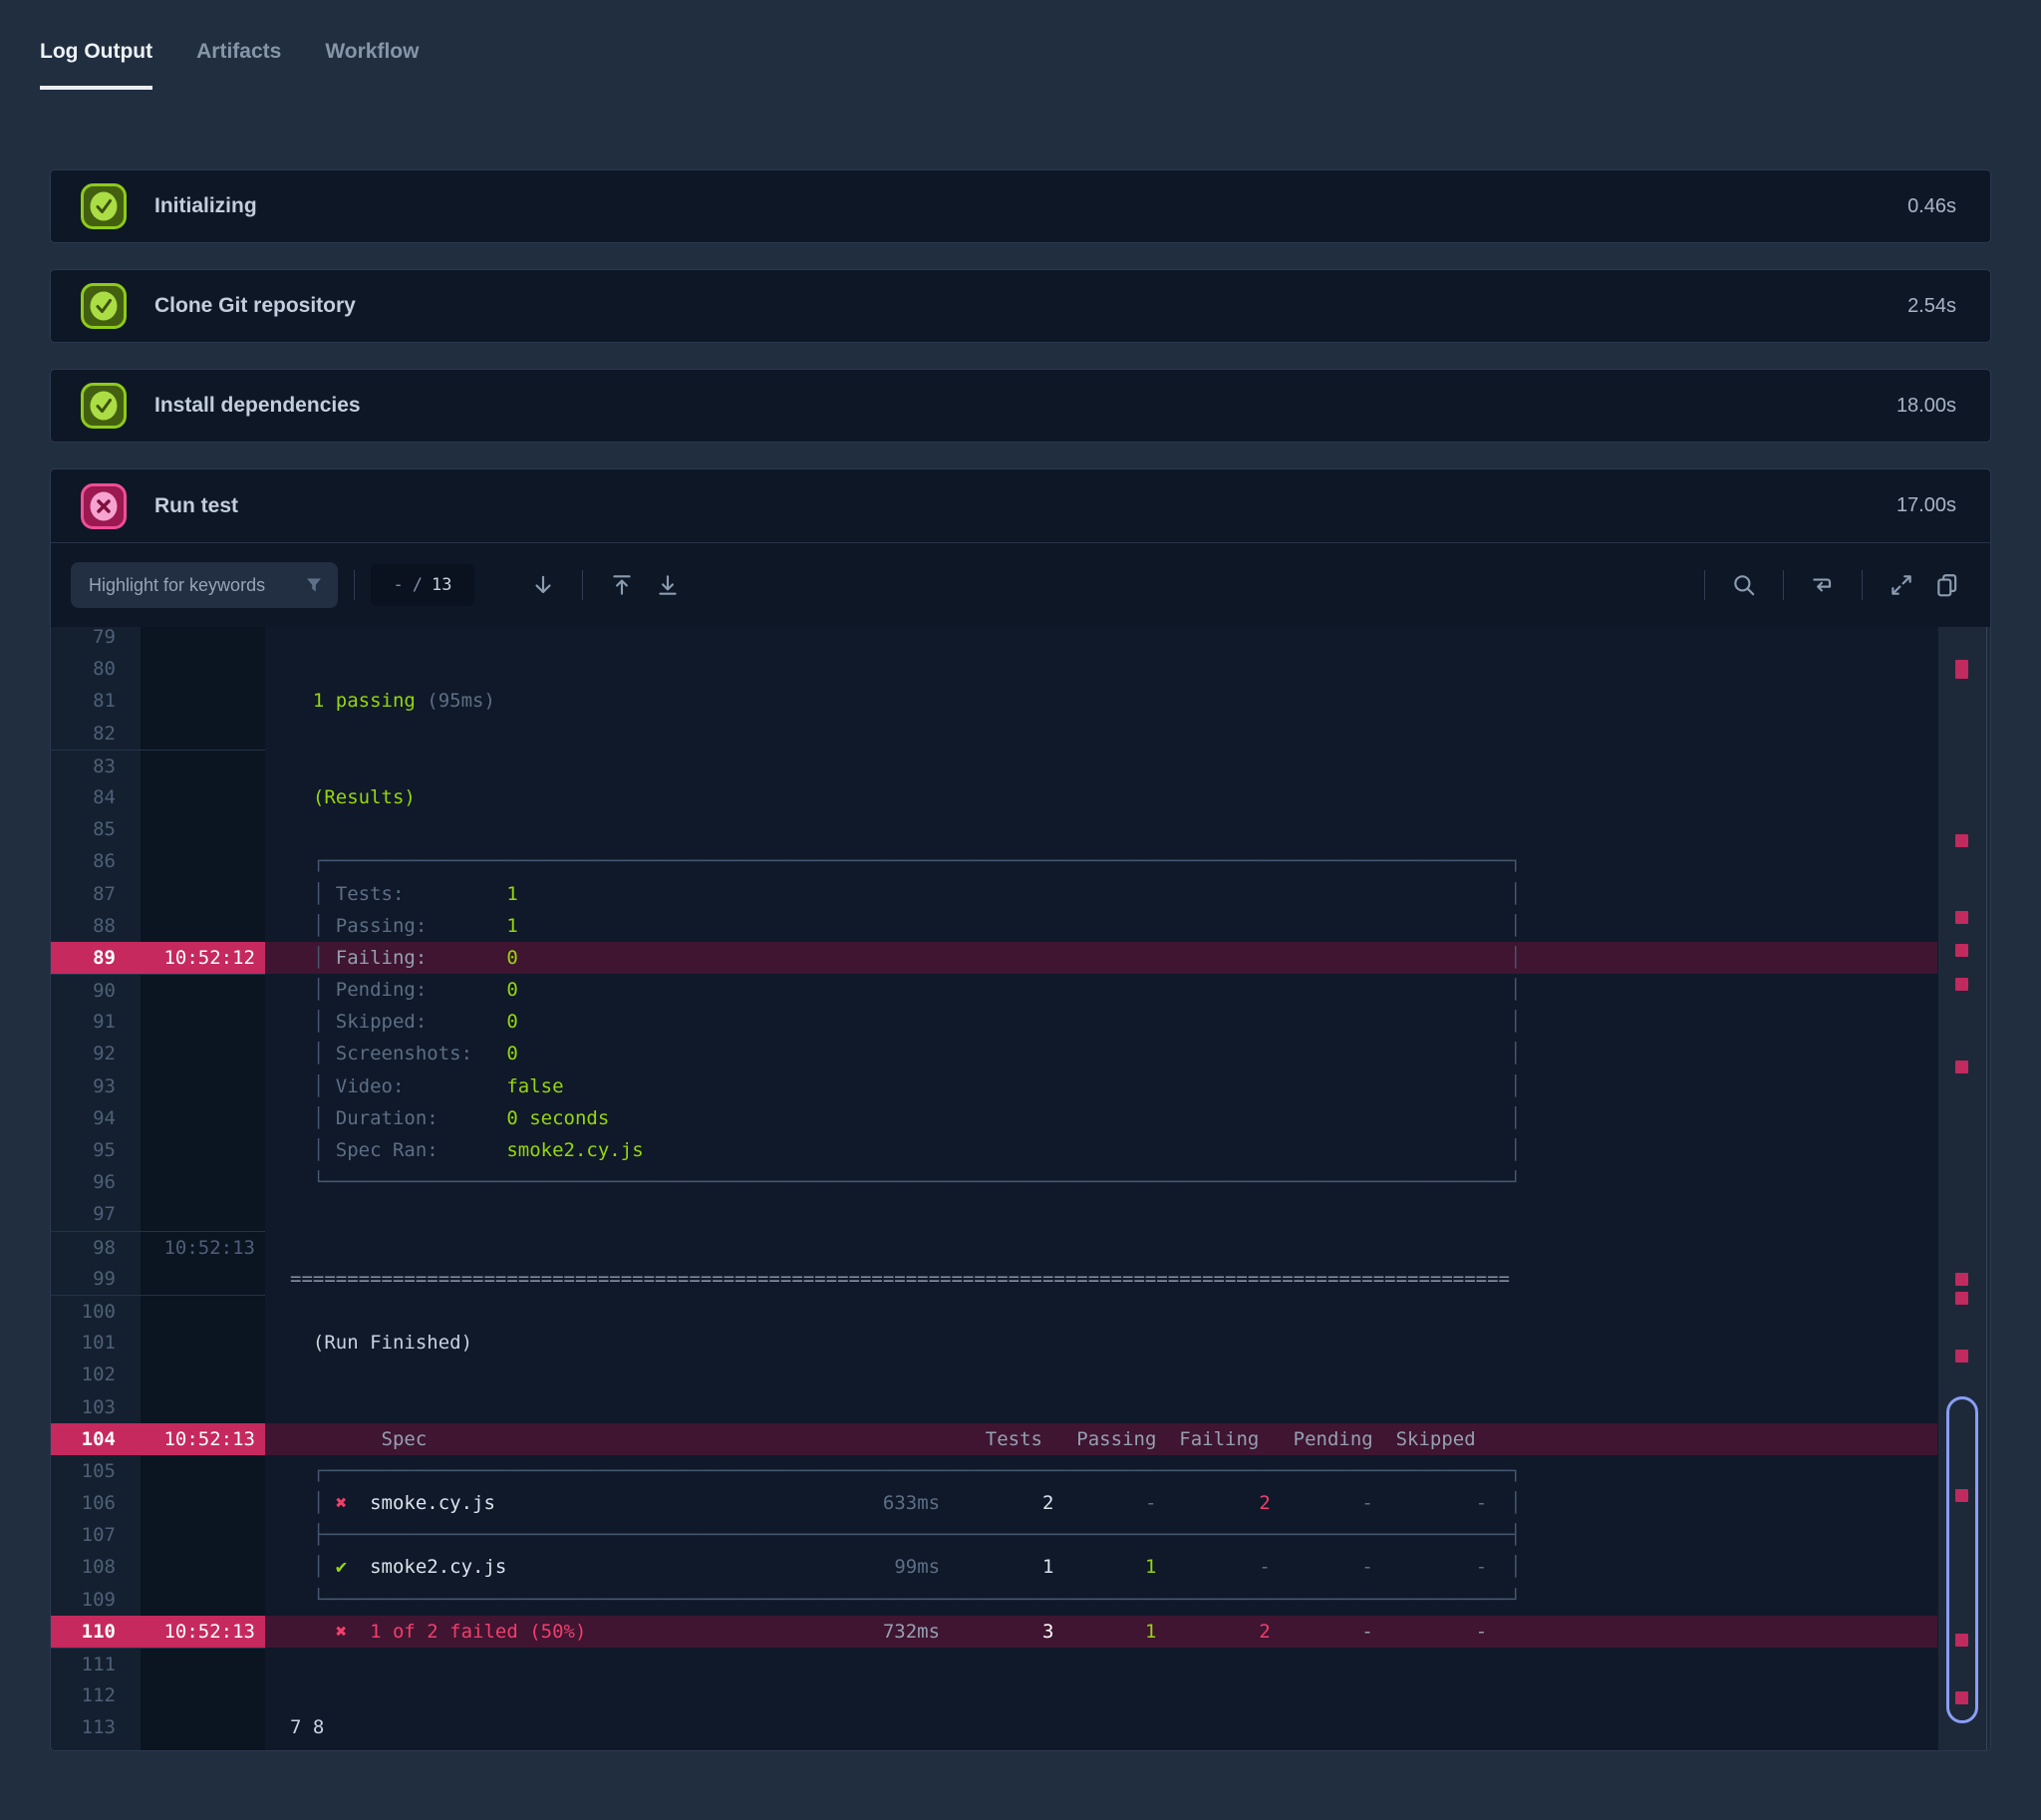  I want to click on line-number: 93, so click(96, 1085).